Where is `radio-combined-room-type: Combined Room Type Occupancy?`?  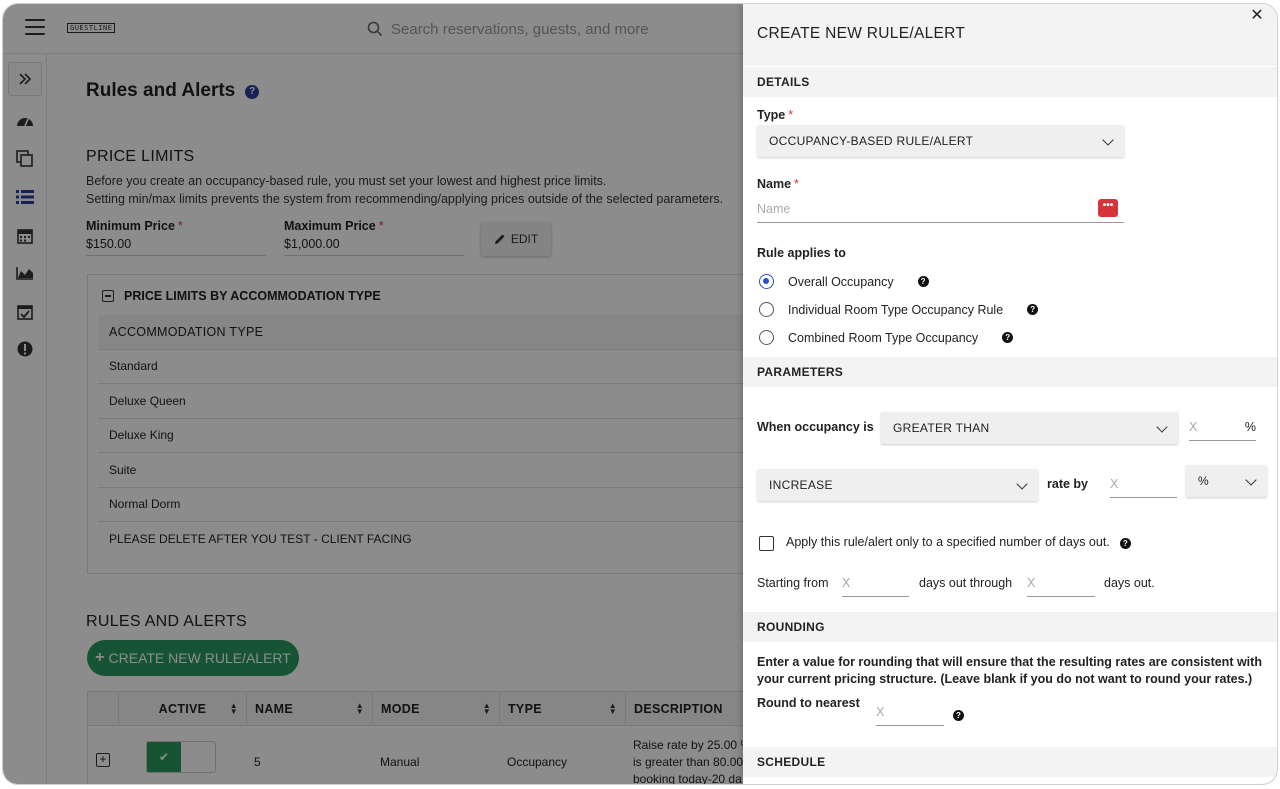
radio-combined-room-type: Combined Room Type Occupancy? is located at coordinates (886, 337).